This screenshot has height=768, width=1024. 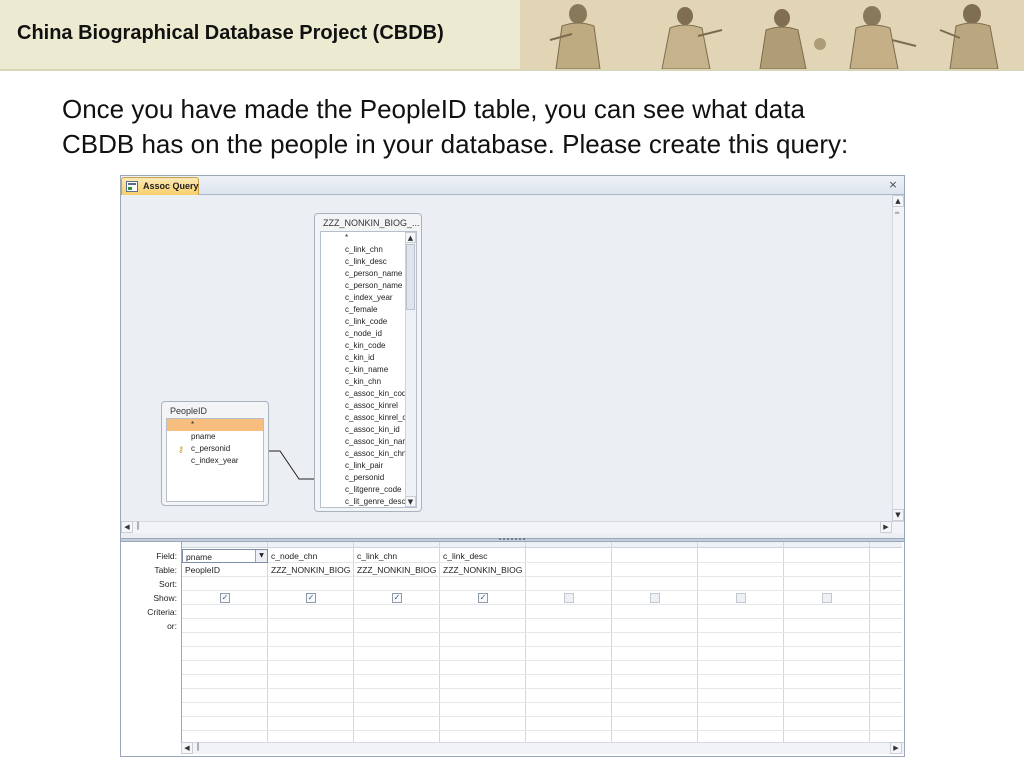 I want to click on grid-column: c_link_desc ZZZ_NONKIN_BIOG ✓, so click(x=483, y=642).